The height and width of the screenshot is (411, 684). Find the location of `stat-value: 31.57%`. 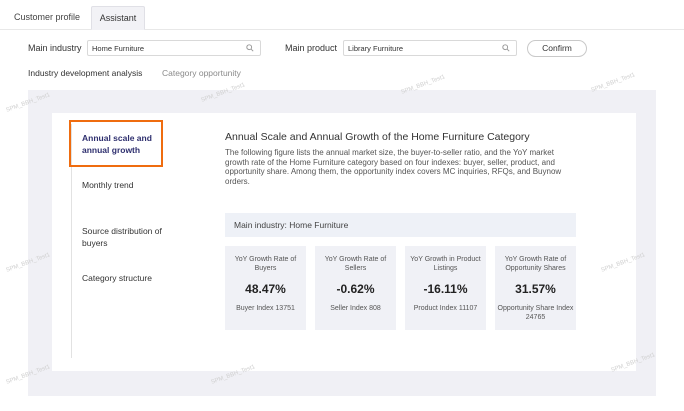

stat-value: 31.57% is located at coordinates (535, 289).